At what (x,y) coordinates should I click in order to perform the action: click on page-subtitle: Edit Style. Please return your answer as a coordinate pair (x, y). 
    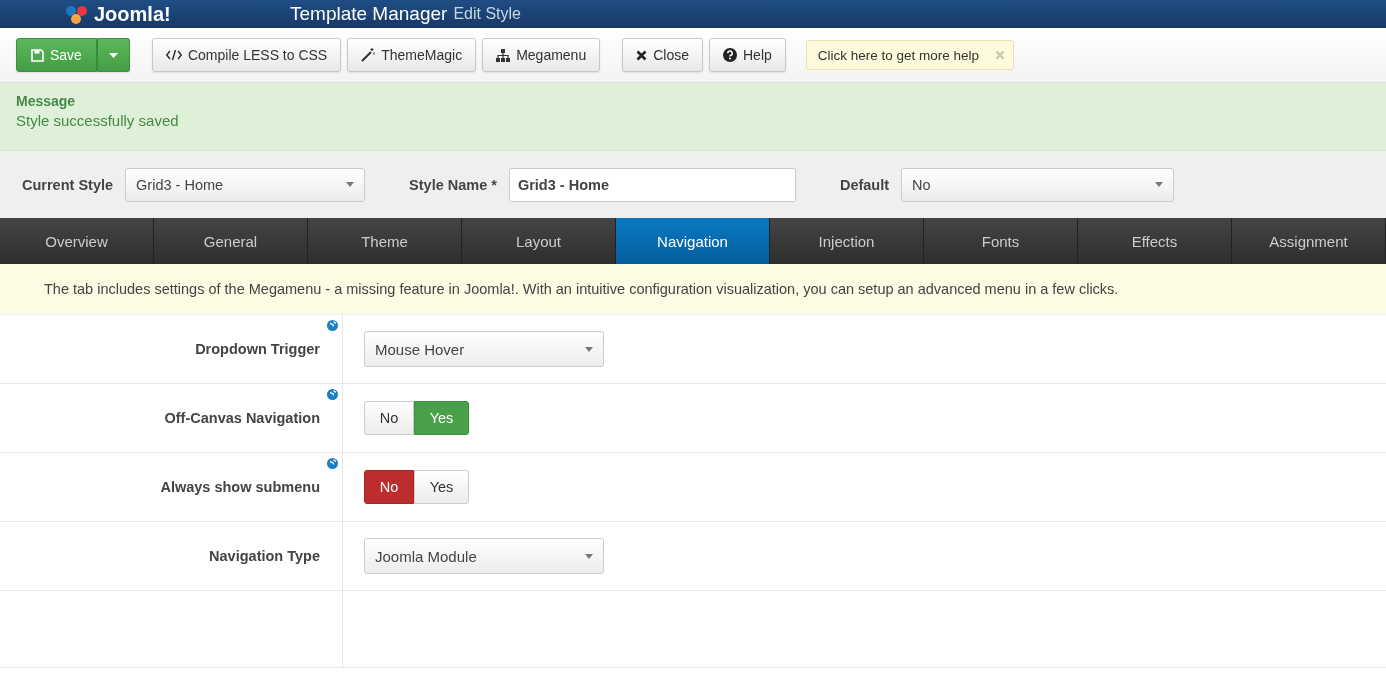
    Looking at the image, I should click on (487, 14).